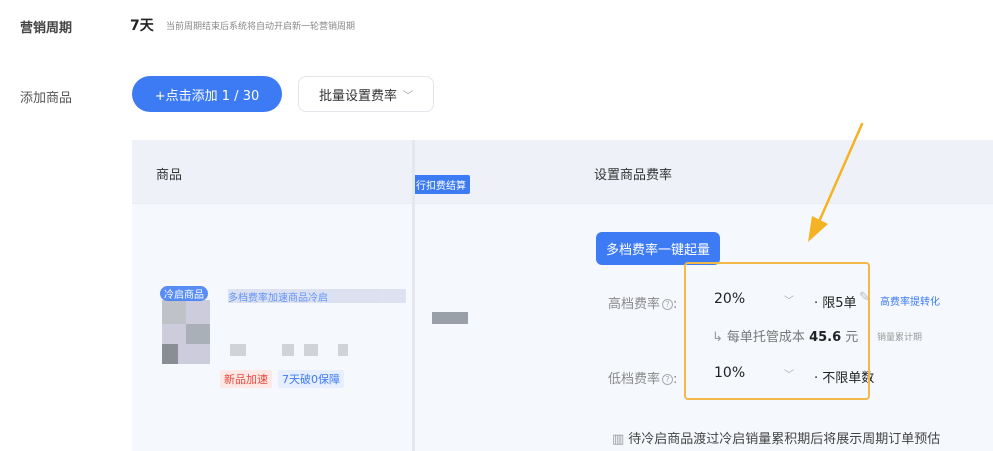 The height and width of the screenshot is (451, 993). I want to click on low-rate-label-text: 低档费率, so click(634, 379).